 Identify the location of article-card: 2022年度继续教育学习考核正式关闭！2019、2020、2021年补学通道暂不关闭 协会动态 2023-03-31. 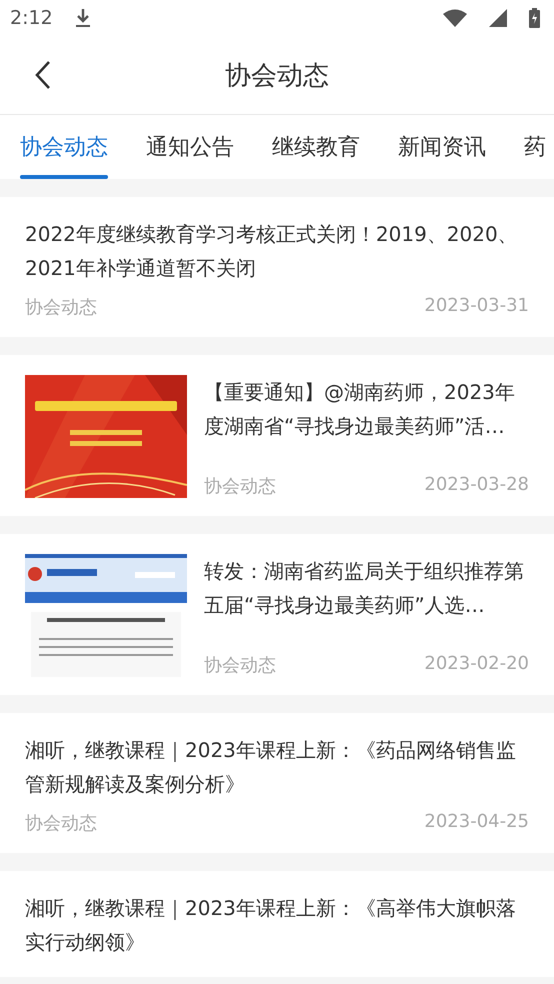
(277, 267).